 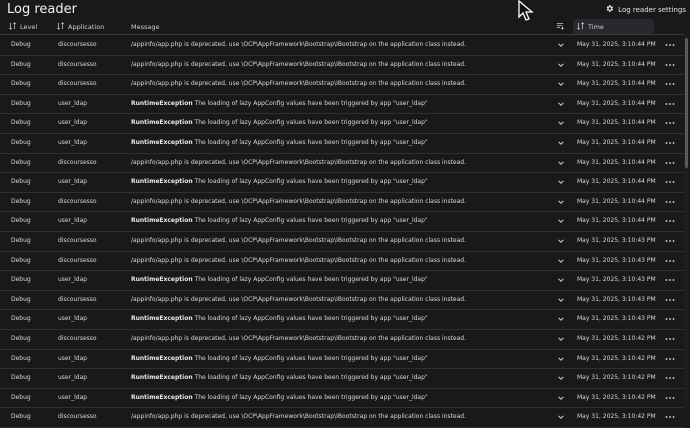 What do you see at coordinates (686, 103) in the screenshot?
I see `scrollbar-thumb` at bounding box center [686, 103].